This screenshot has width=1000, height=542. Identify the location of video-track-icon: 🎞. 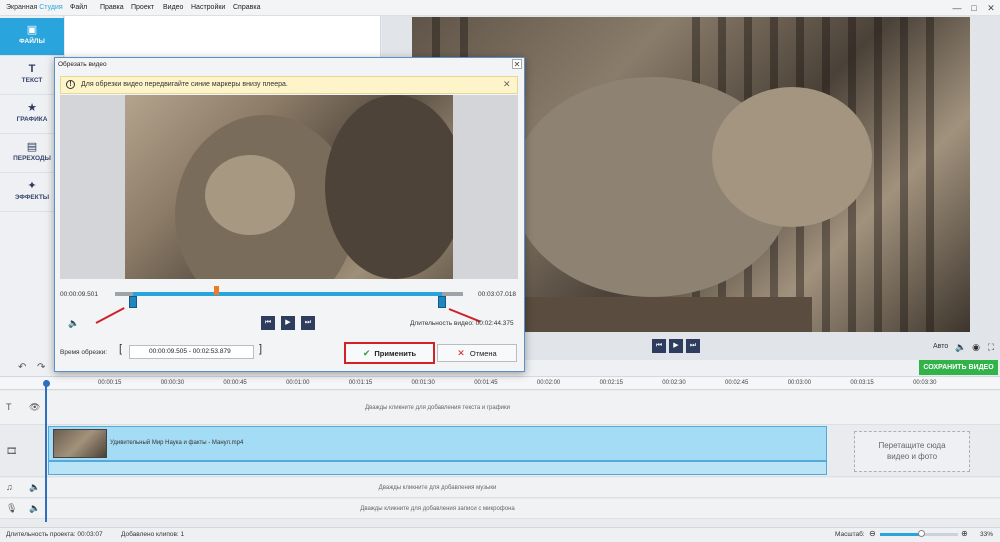
(12, 451).